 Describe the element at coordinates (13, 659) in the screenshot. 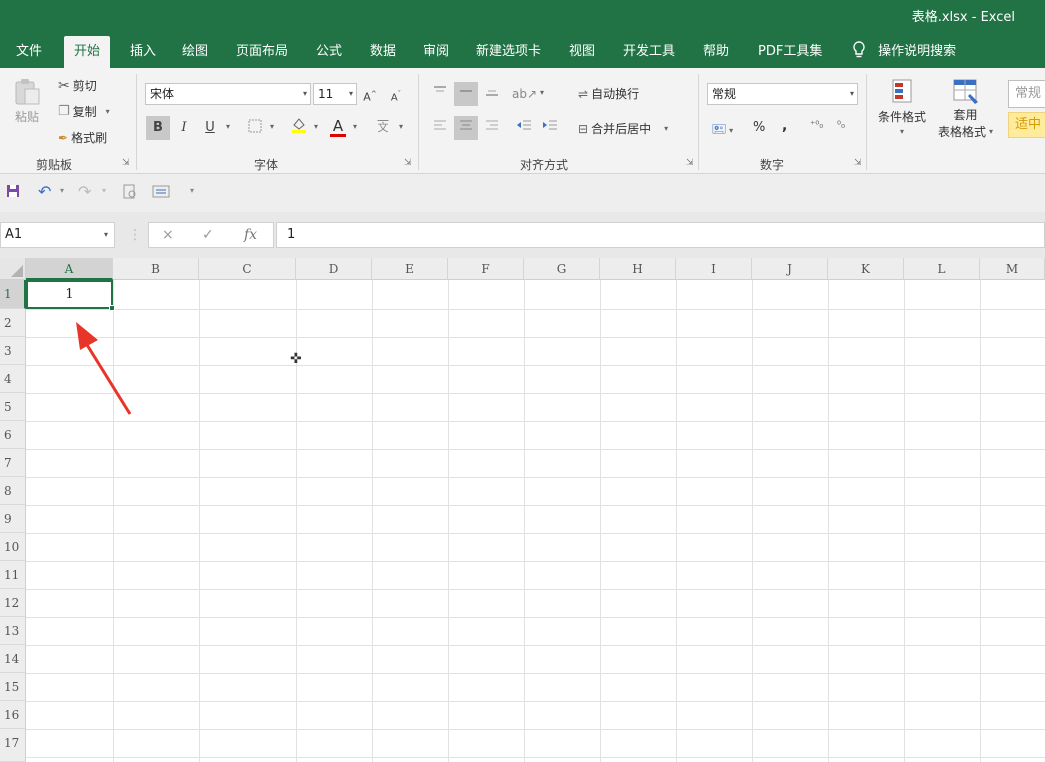

I see `row-header-14: 14` at that location.